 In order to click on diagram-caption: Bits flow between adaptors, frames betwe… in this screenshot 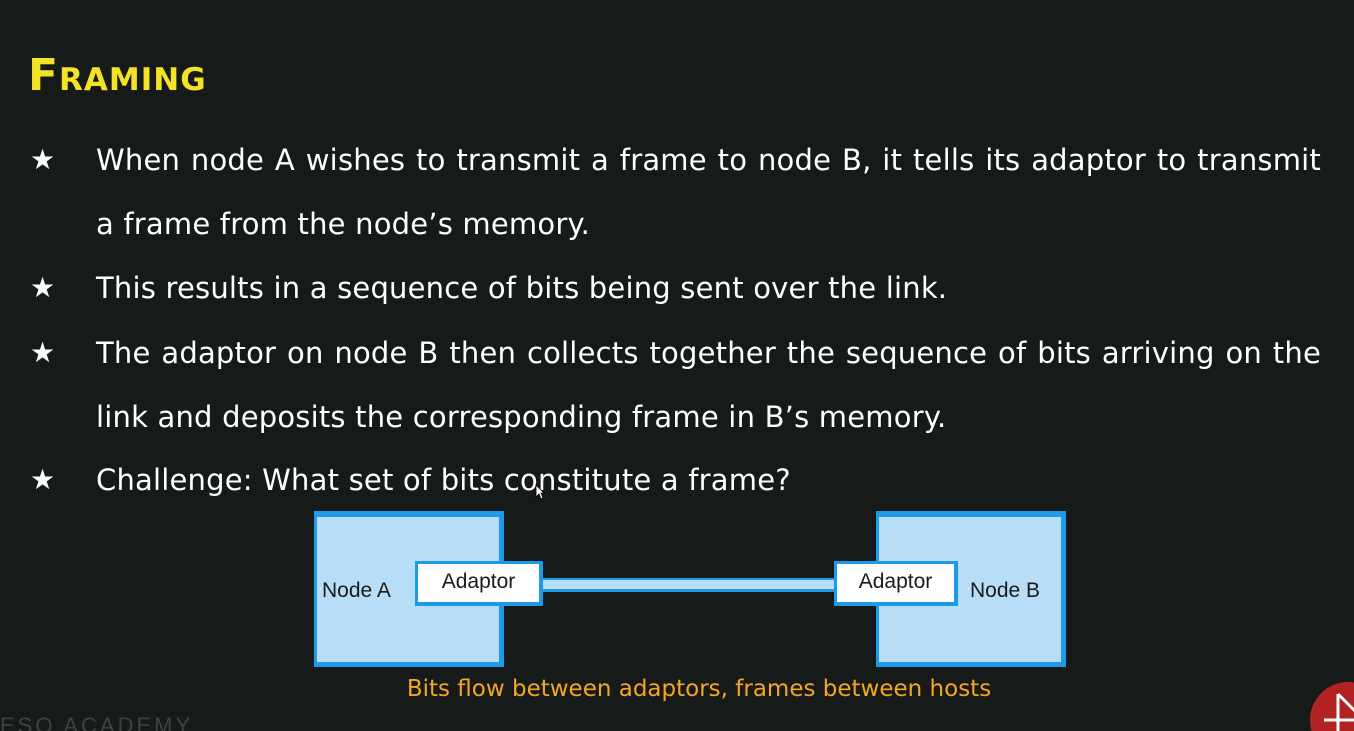, I will do `click(699, 689)`.